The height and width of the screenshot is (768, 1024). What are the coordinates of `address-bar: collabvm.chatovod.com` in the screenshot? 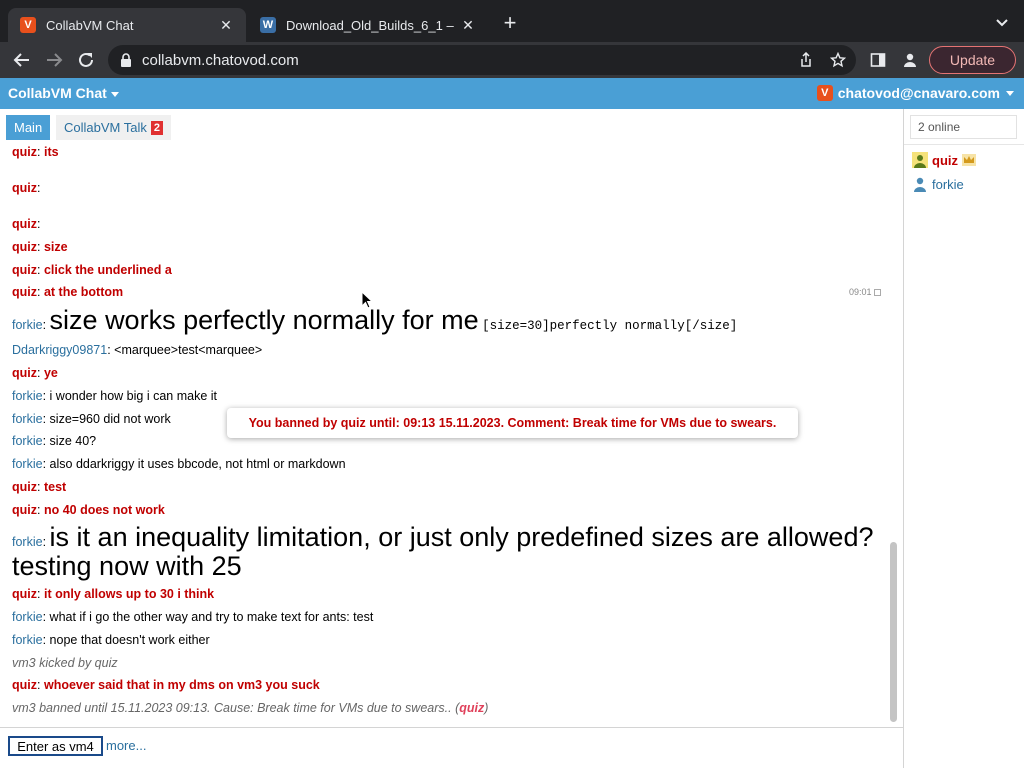 It's located at (482, 60).